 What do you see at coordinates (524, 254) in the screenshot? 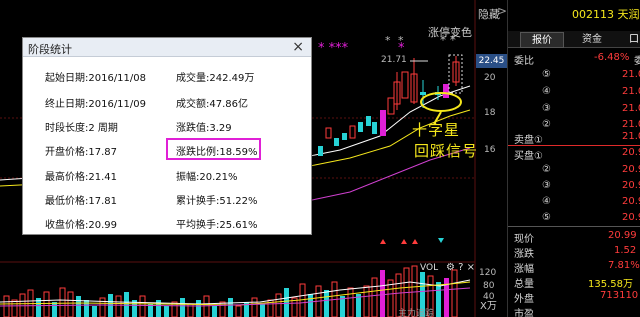
I see `stat-label: 涨跌` at bounding box center [524, 254].